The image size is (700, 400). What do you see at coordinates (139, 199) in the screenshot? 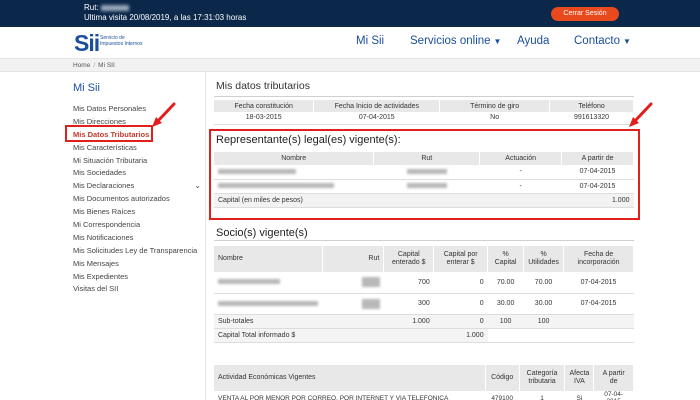
I see `sidebar-item-documentos-autorizados: Mis Documentos autorizados` at bounding box center [139, 199].